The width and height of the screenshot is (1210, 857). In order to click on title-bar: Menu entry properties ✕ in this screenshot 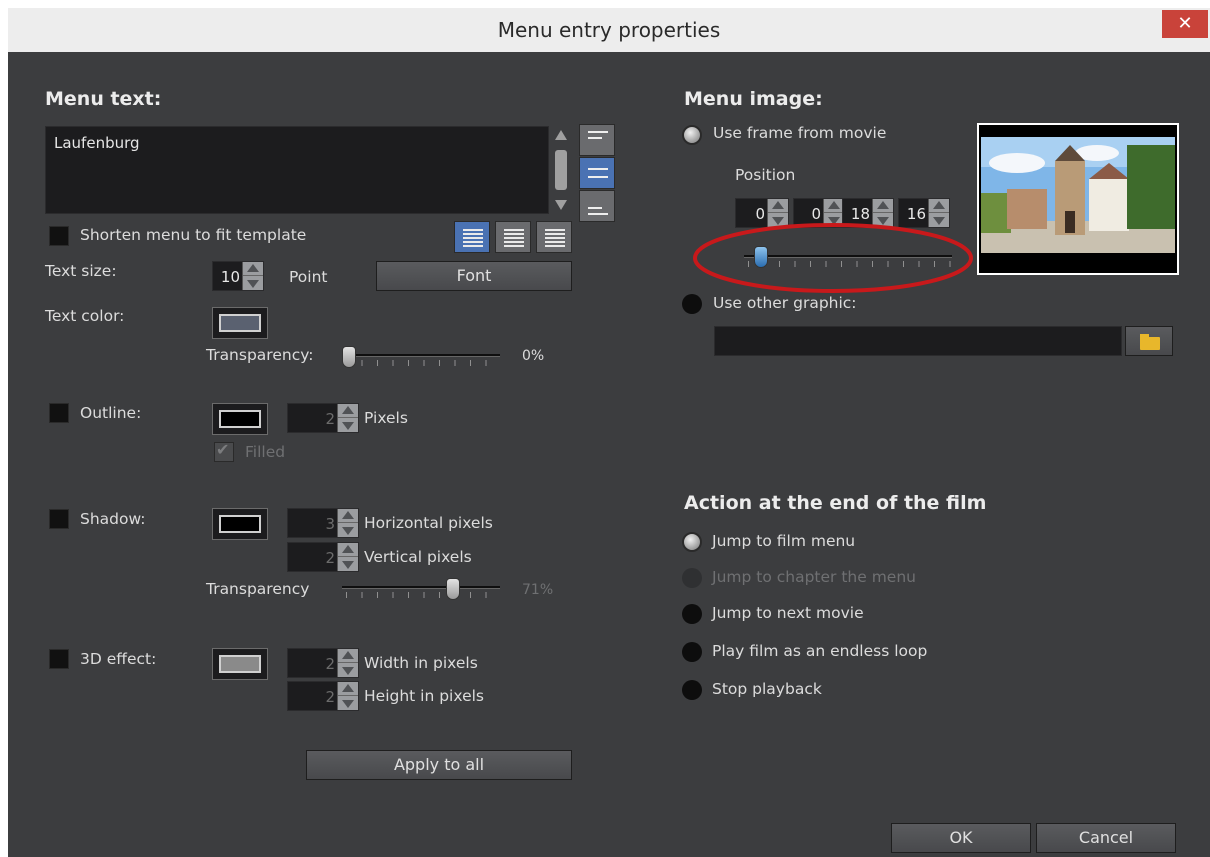, I will do `click(609, 30)`.